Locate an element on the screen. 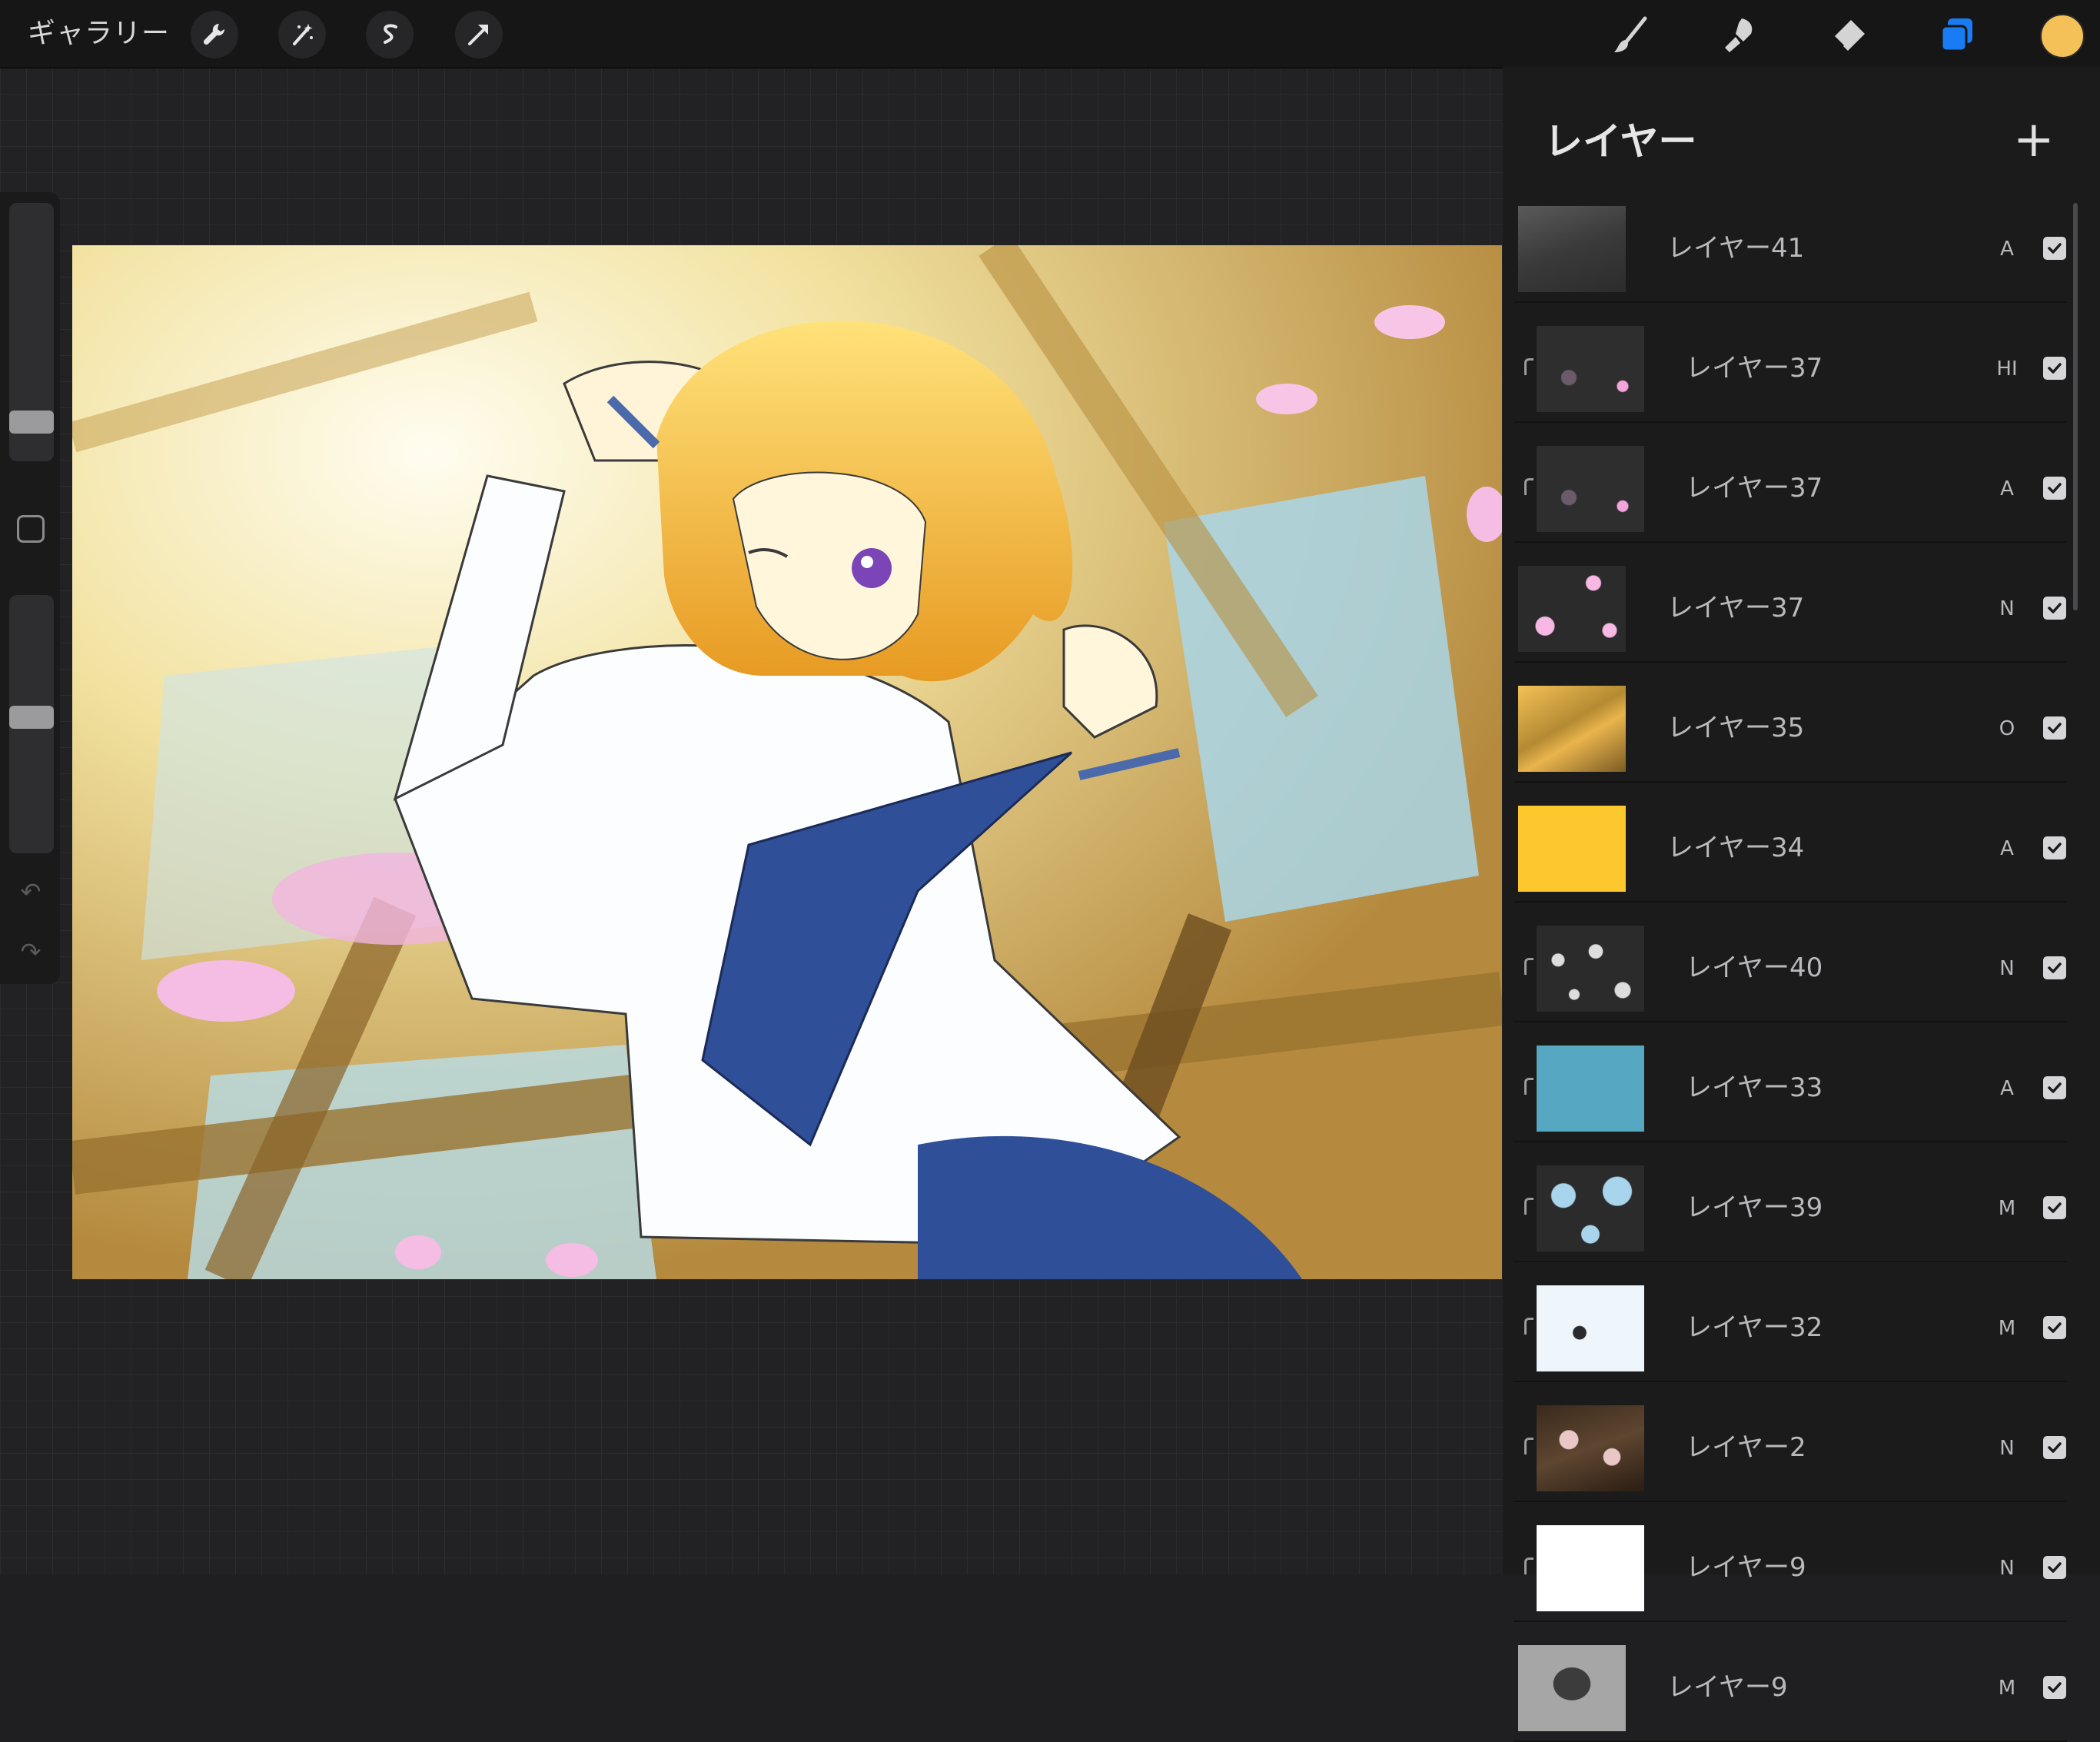 The width and height of the screenshot is (2100, 1742). layer-name: レイヤー35 is located at coordinates (1736, 728).